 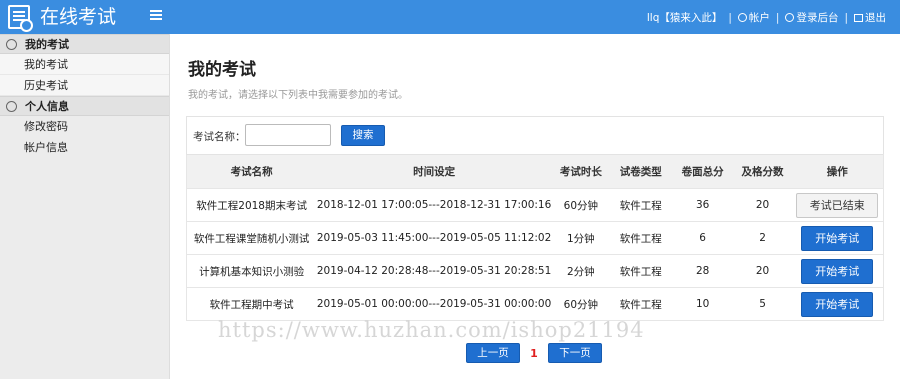 What do you see at coordinates (47, 106) in the screenshot?
I see `sidebar-section-title: 个人信息` at bounding box center [47, 106].